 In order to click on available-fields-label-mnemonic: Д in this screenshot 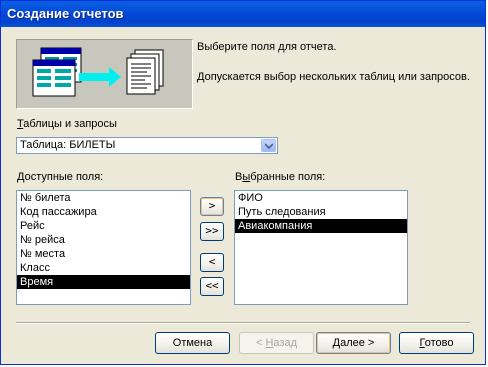, I will do `click(21, 177)`.